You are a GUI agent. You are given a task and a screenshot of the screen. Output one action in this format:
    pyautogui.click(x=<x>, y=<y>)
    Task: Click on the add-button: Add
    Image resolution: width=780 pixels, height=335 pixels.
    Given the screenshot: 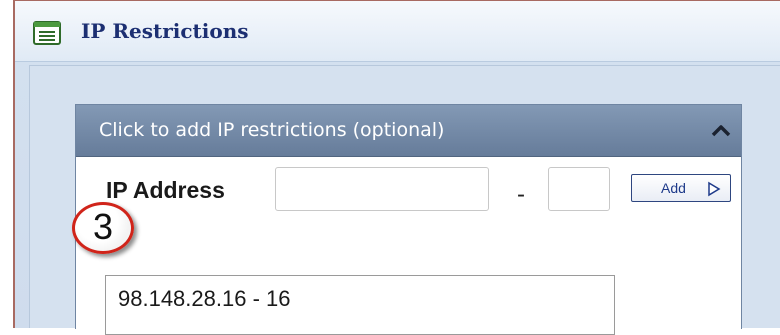 What is the action you would take?
    pyautogui.click(x=681, y=188)
    